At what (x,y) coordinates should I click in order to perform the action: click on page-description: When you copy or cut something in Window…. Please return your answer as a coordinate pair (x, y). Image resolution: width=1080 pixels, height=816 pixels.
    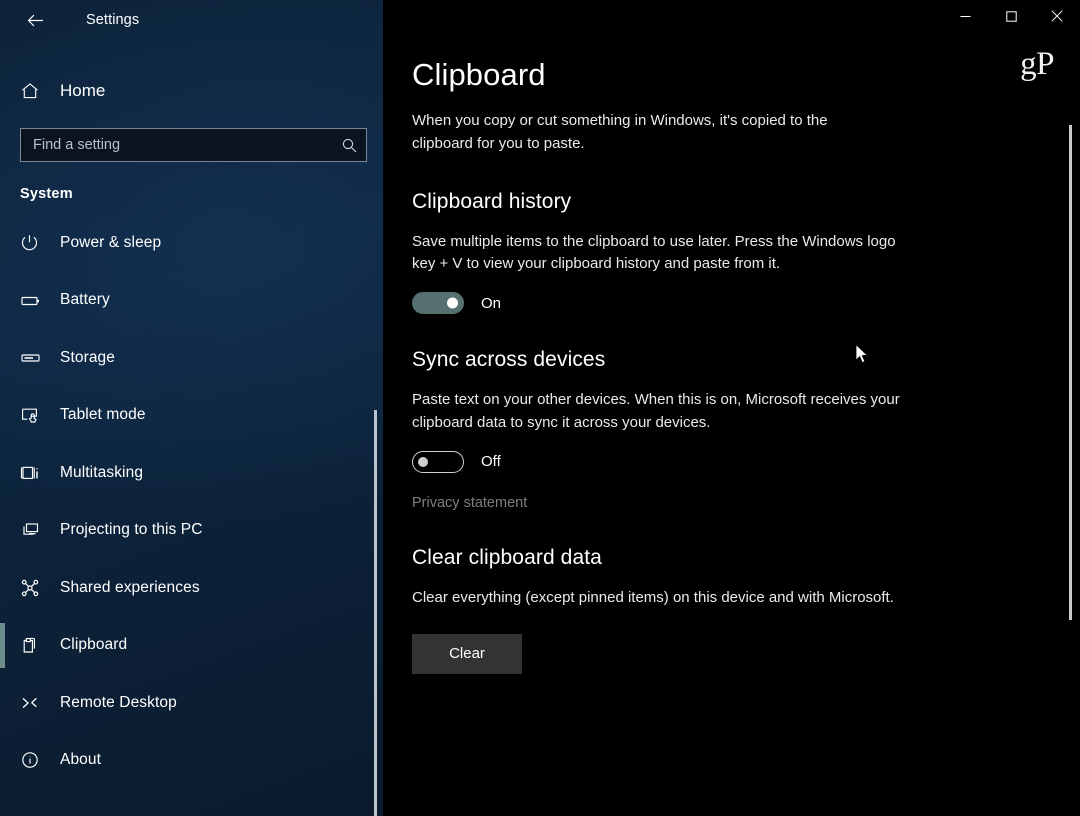
    Looking at the image, I should click on (620, 132).